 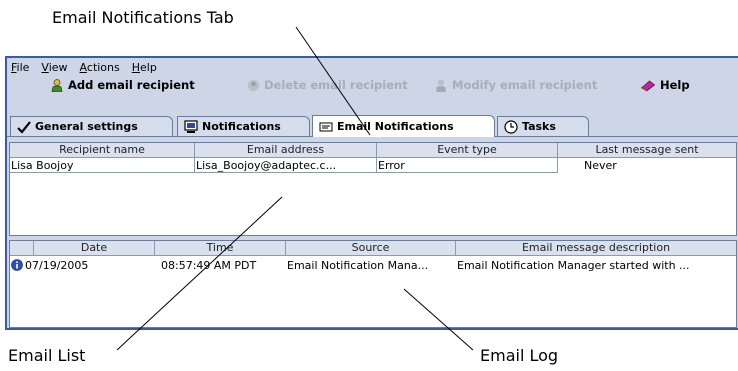 What do you see at coordinates (123, 85) in the screenshot?
I see `add-email-recipient-button: Add email recipient` at bounding box center [123, 85].